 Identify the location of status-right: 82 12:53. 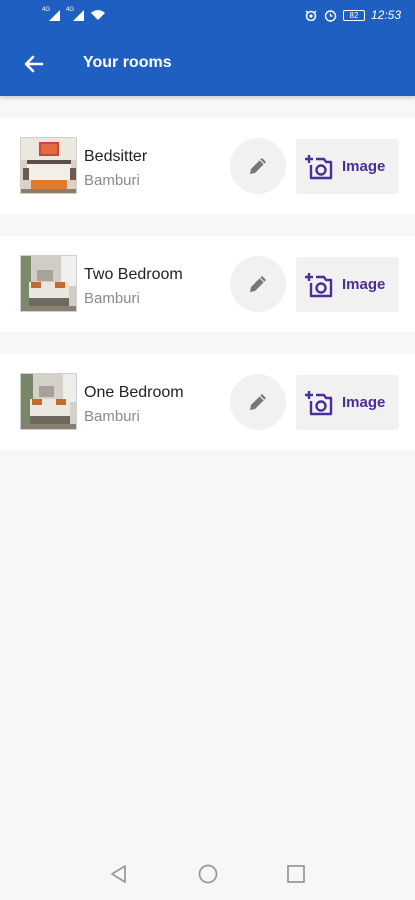
(352, 15).